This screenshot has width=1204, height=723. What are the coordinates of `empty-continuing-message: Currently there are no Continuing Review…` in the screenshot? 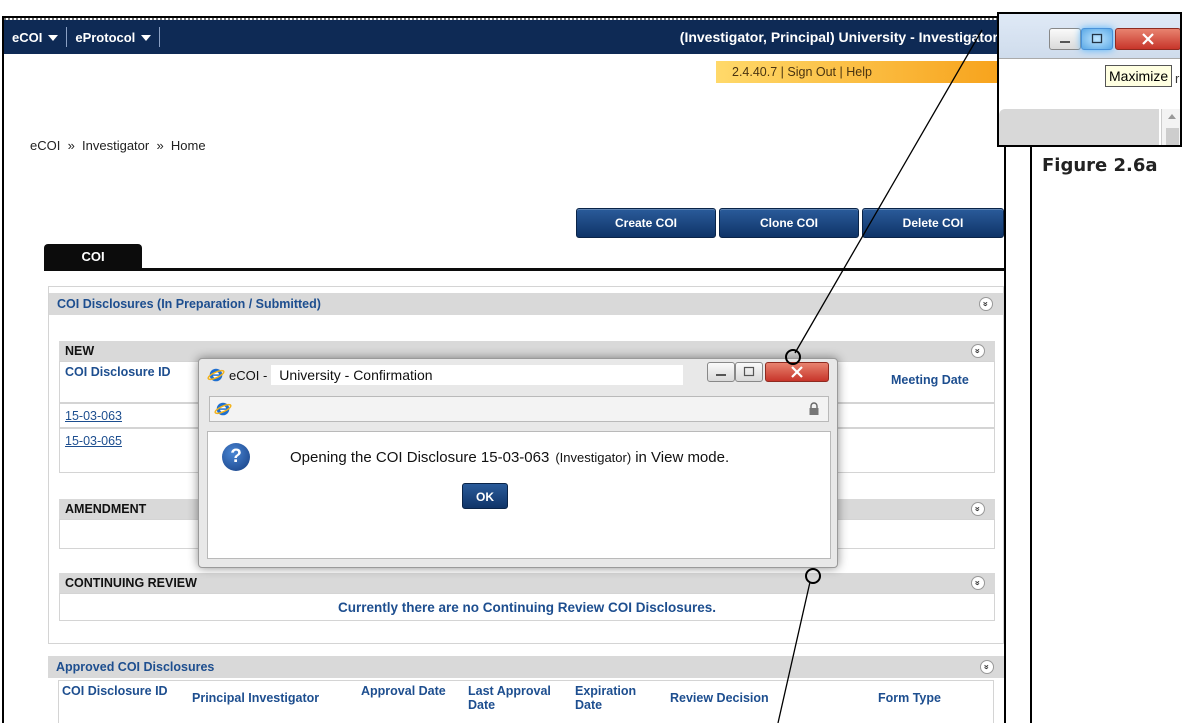 It's located at (527, 607).